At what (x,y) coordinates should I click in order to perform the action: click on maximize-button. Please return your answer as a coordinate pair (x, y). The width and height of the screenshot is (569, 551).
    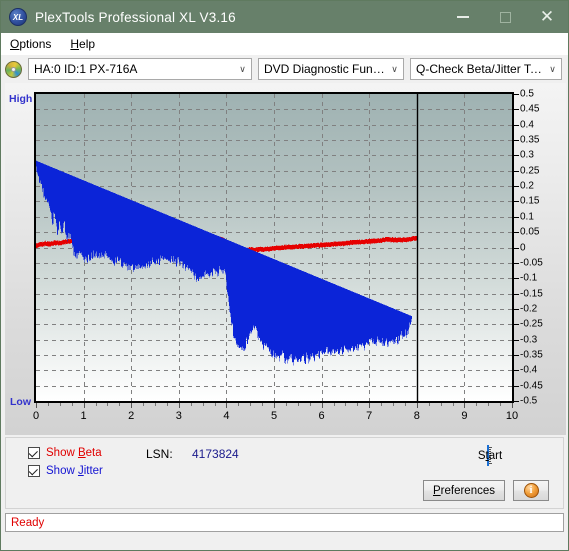
    Looking at the image, I should click on (505, 17).